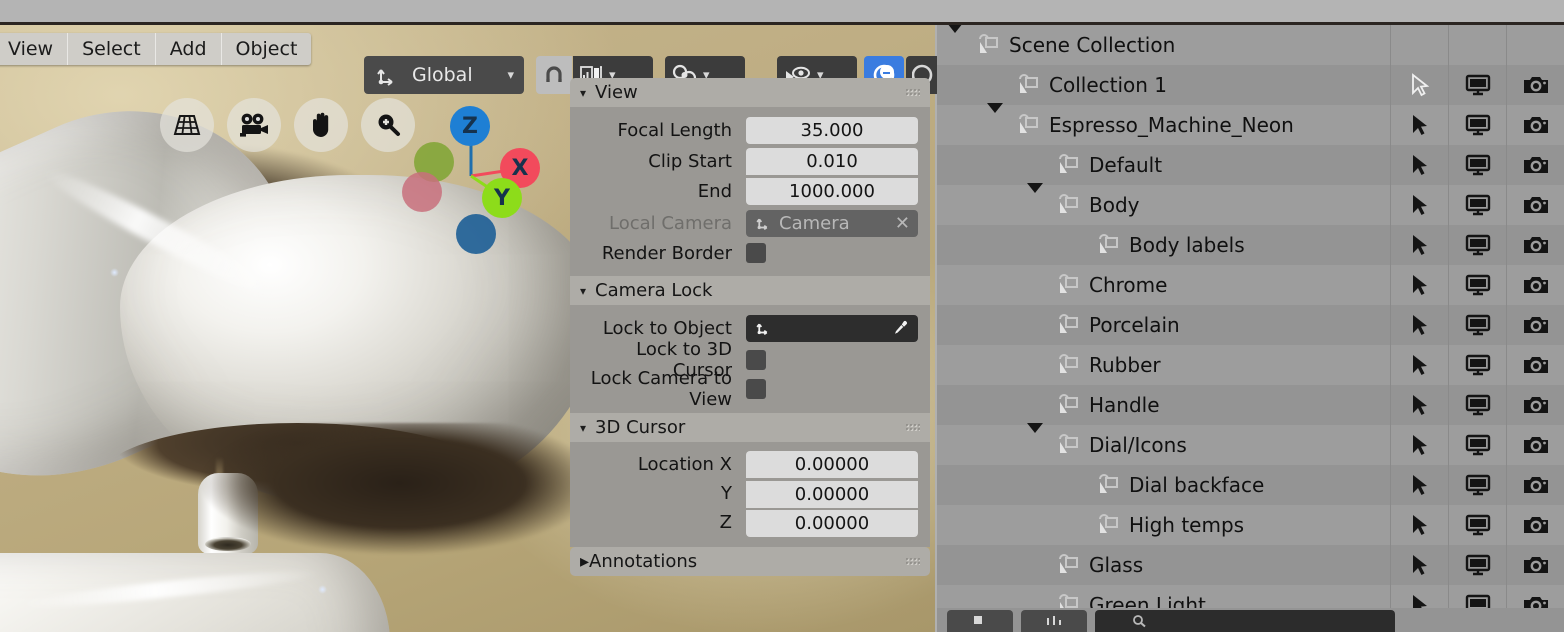 The image size is (1564, 632). What do you see at coordinates (1250, 444) in the screenshot?
I see `outliner-row: Dial/Icons` at bounding box center [1250, 444].